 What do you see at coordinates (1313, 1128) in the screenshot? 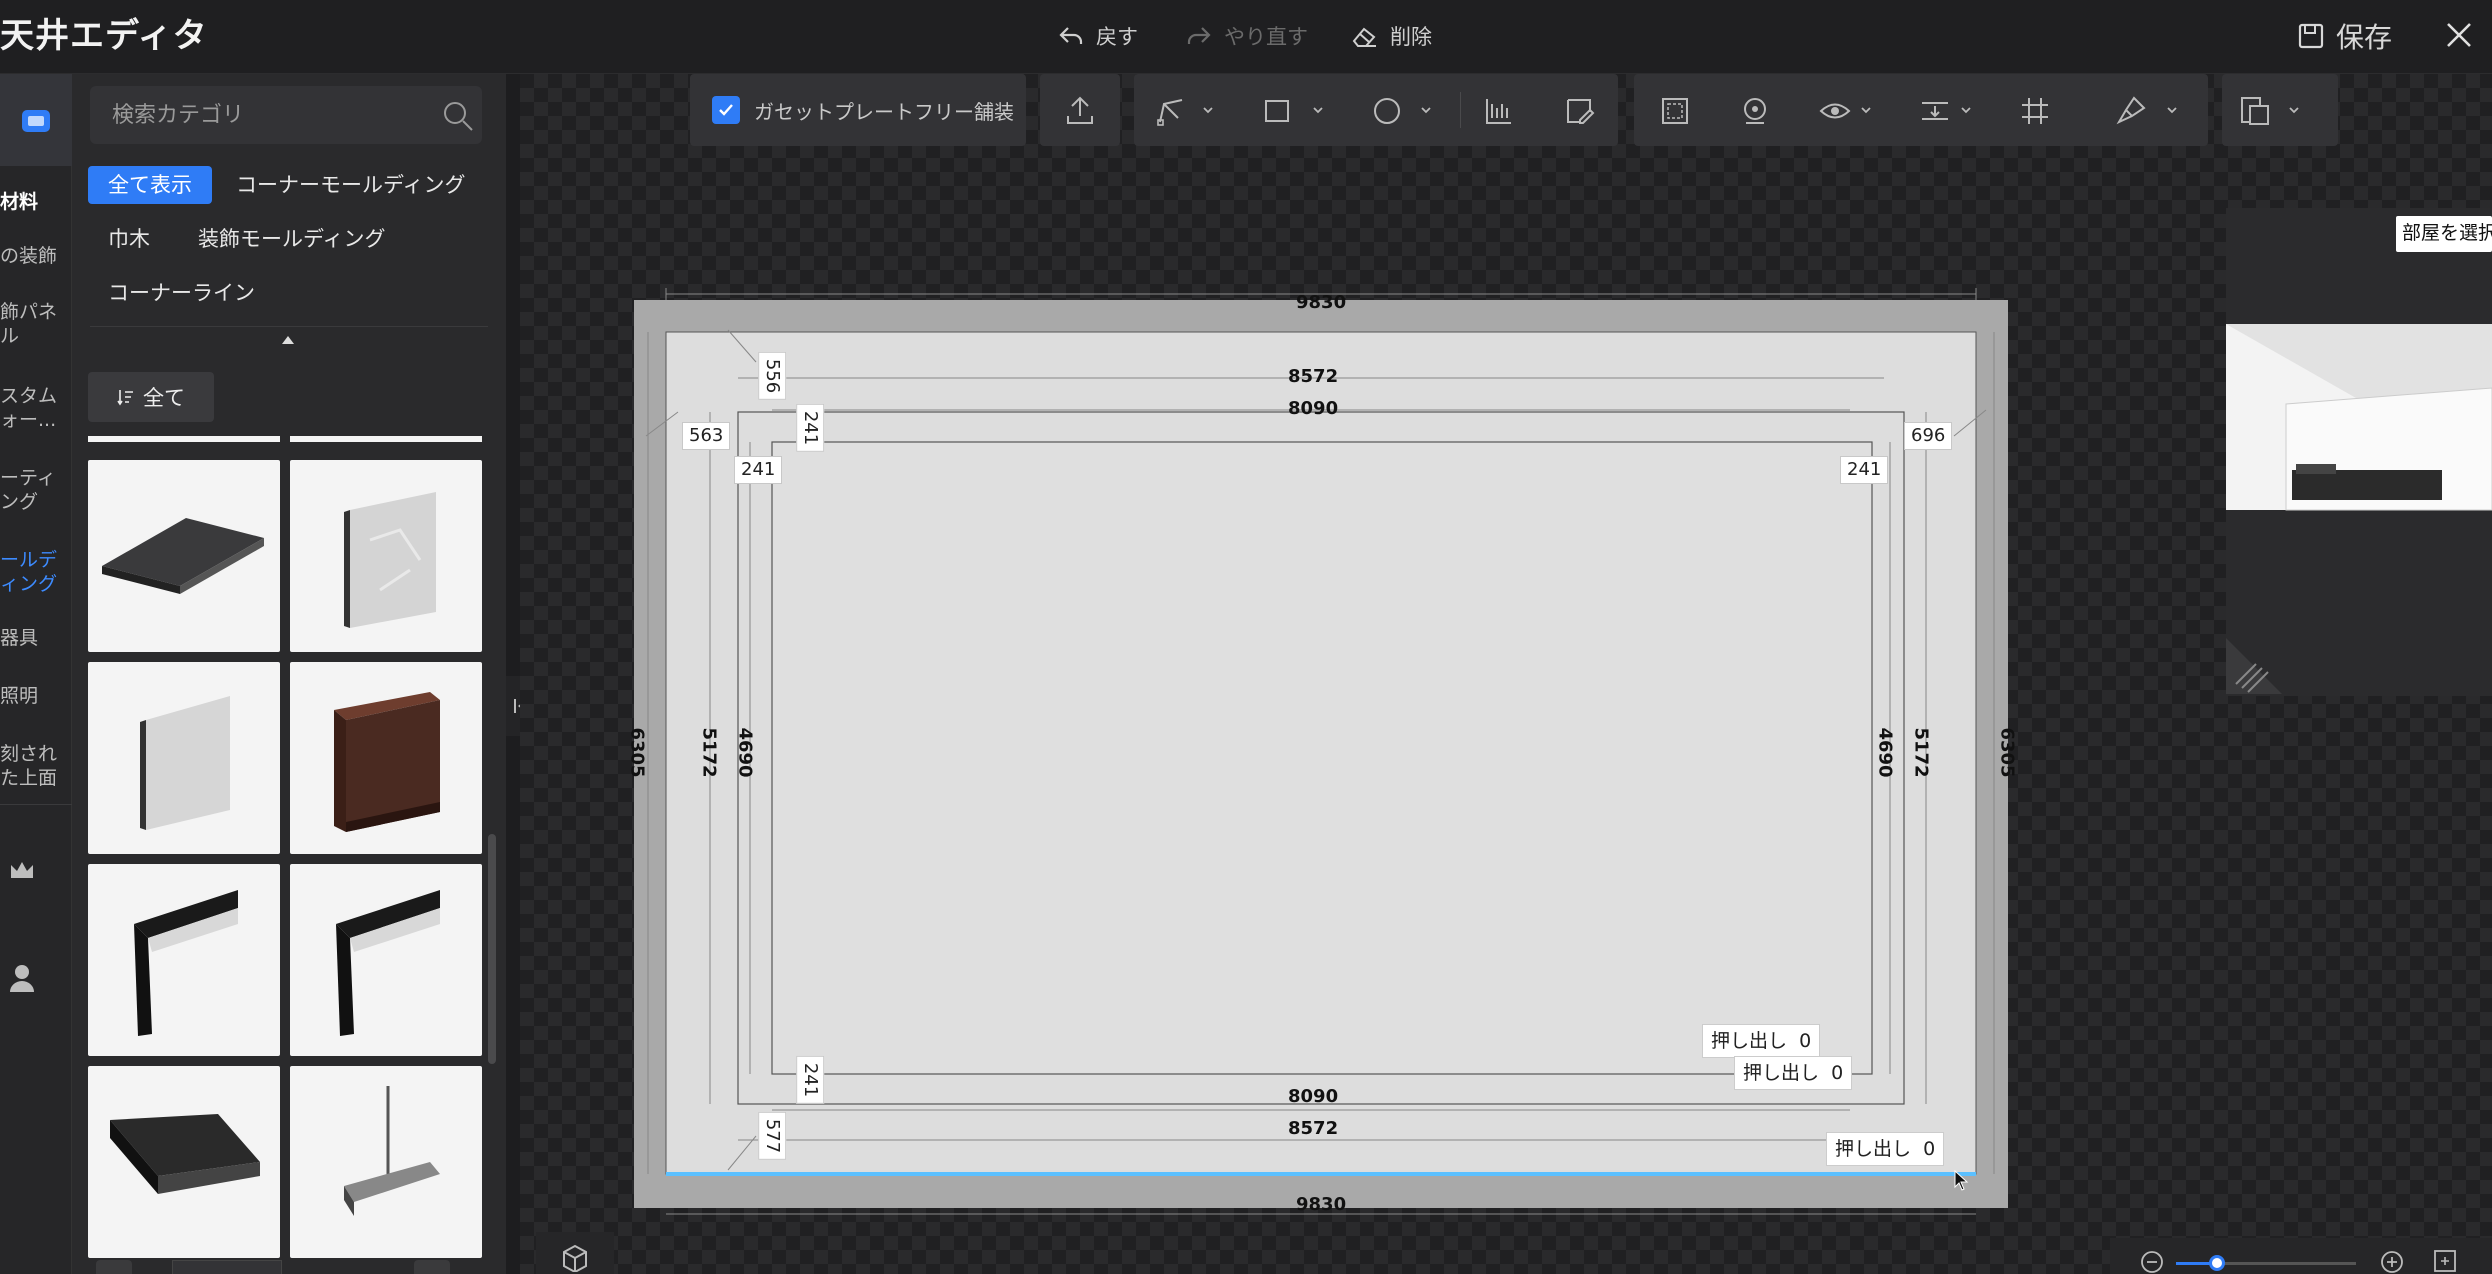
I see `dim-mid-width-bottom: 8572` at bounding box center [1313, 1128].